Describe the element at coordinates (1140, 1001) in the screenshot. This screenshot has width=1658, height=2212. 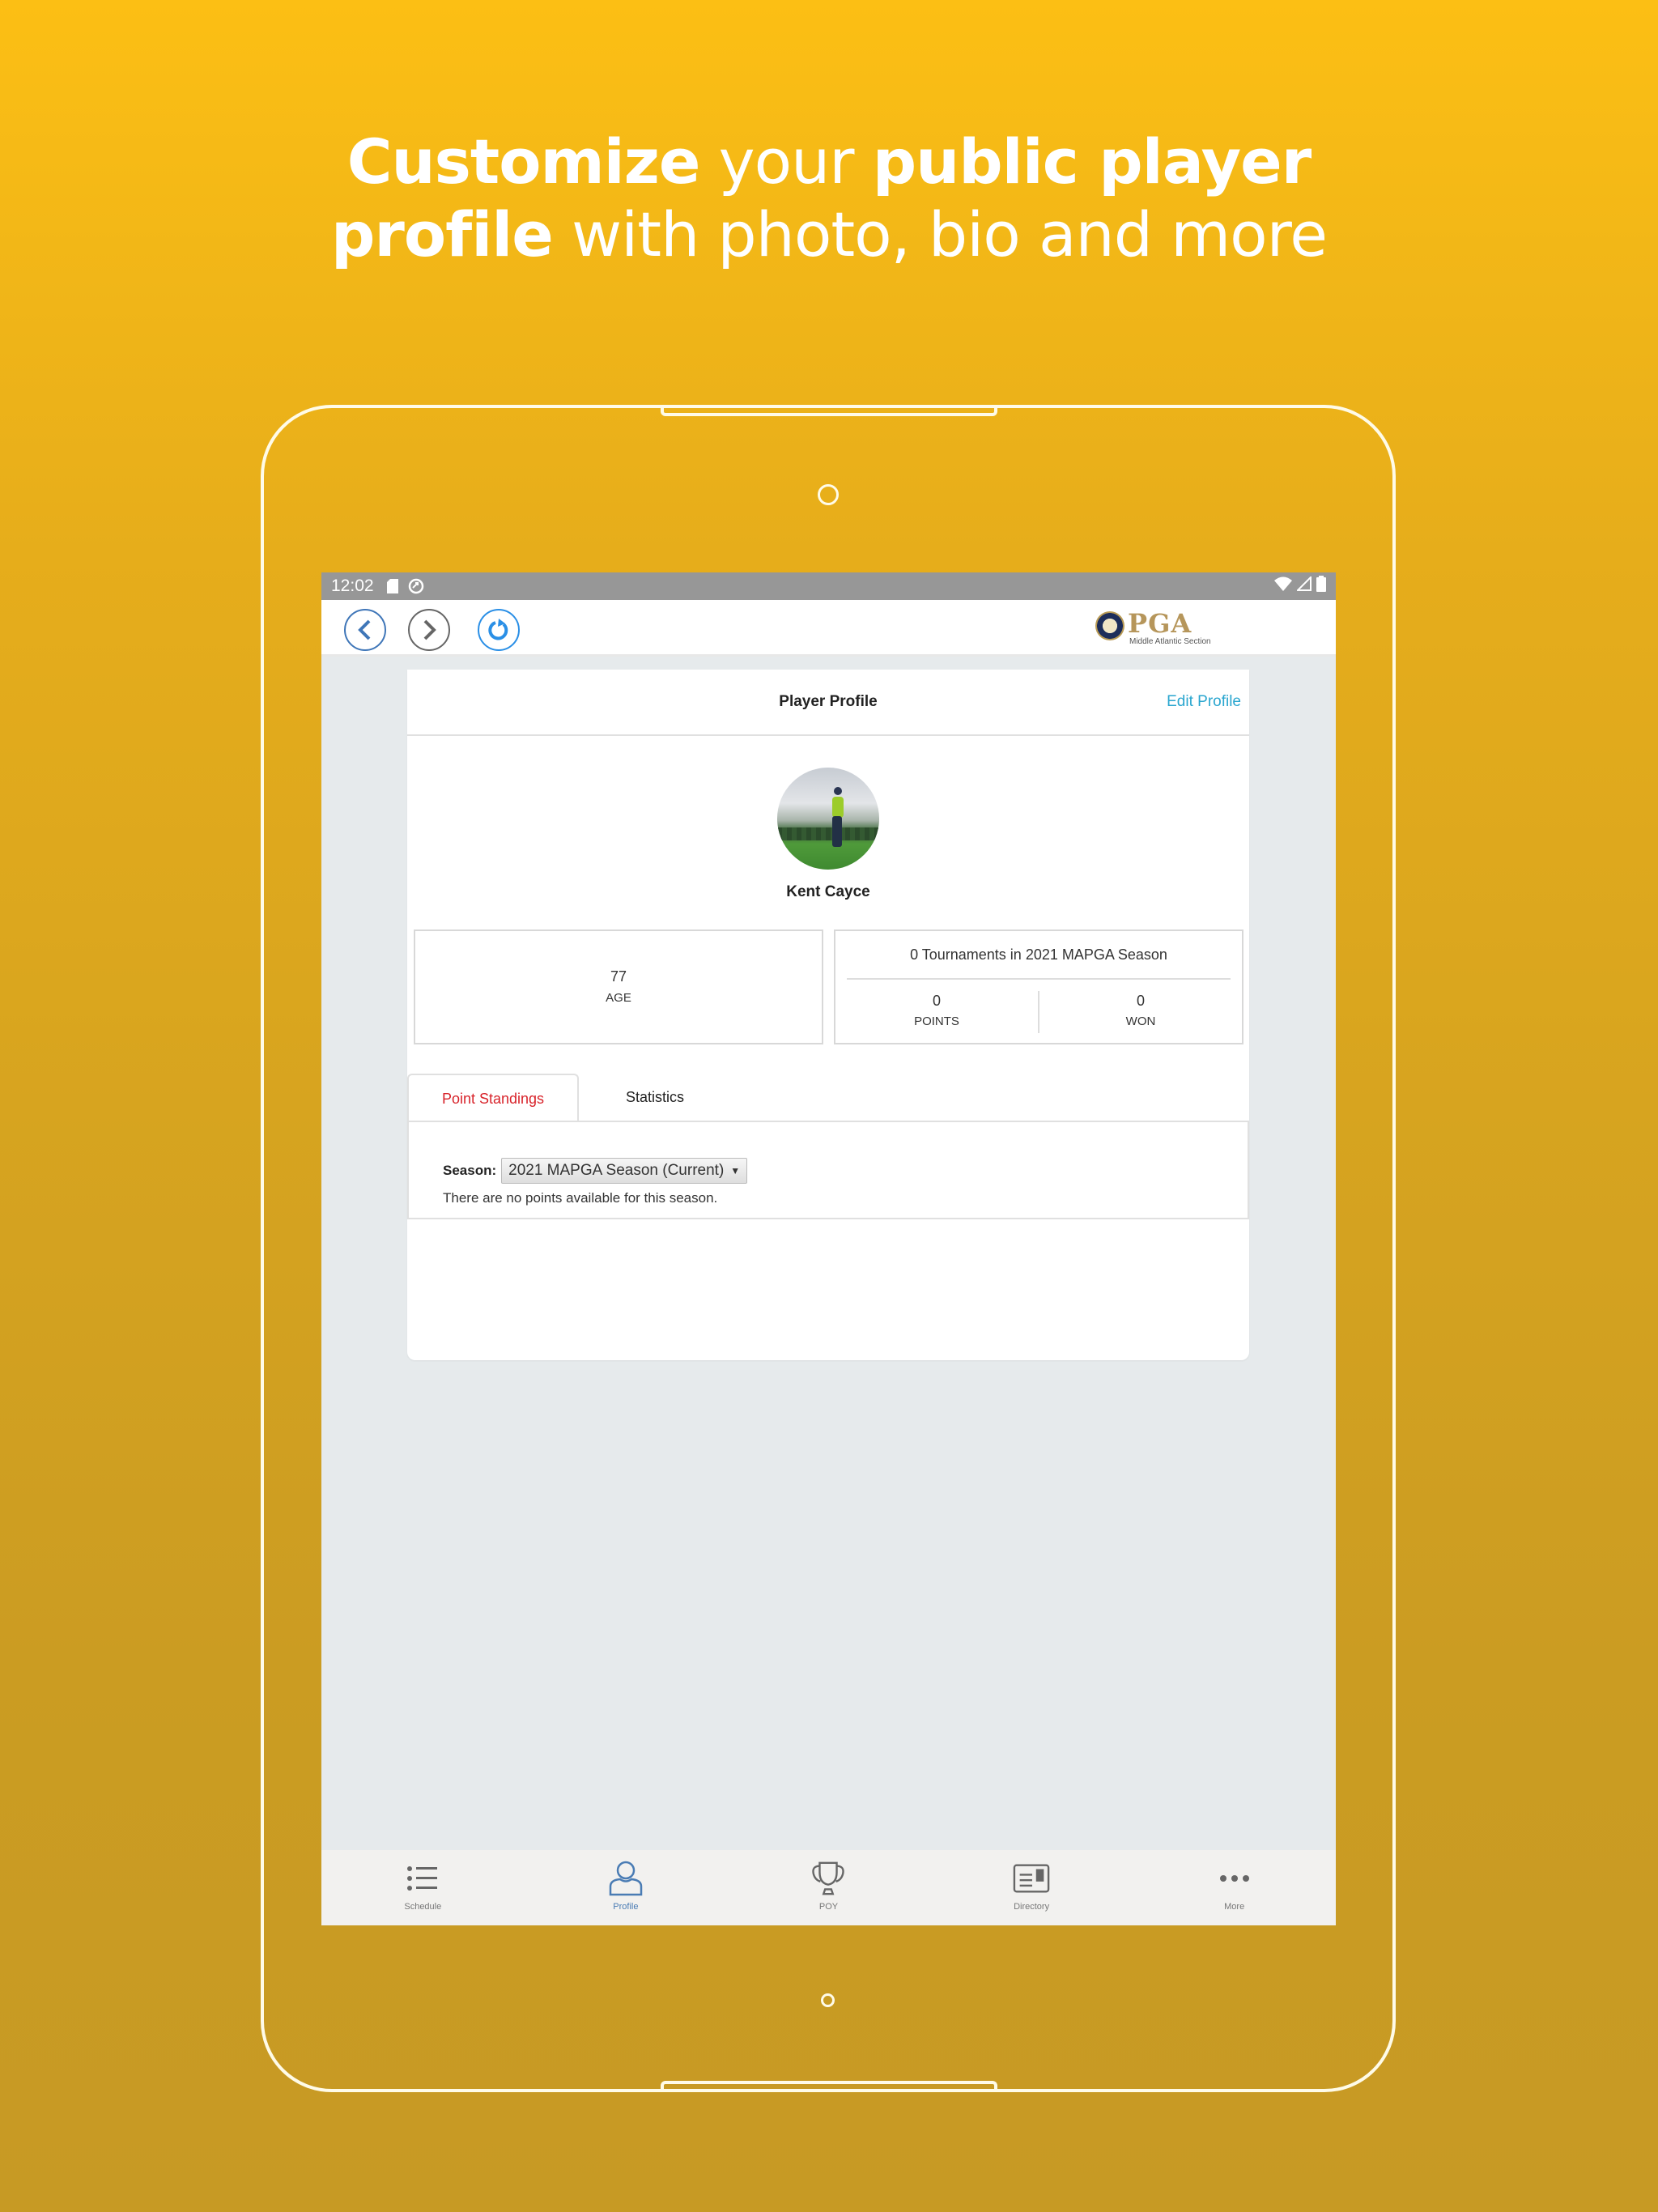
I see `won-value: 0` at that location.